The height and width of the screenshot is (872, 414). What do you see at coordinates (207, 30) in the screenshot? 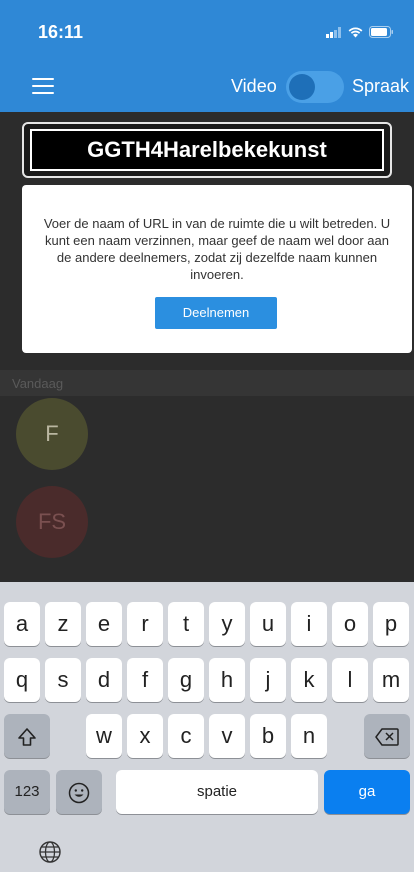
I see `status-bar: 16:11` at bounding box center [207, 30].